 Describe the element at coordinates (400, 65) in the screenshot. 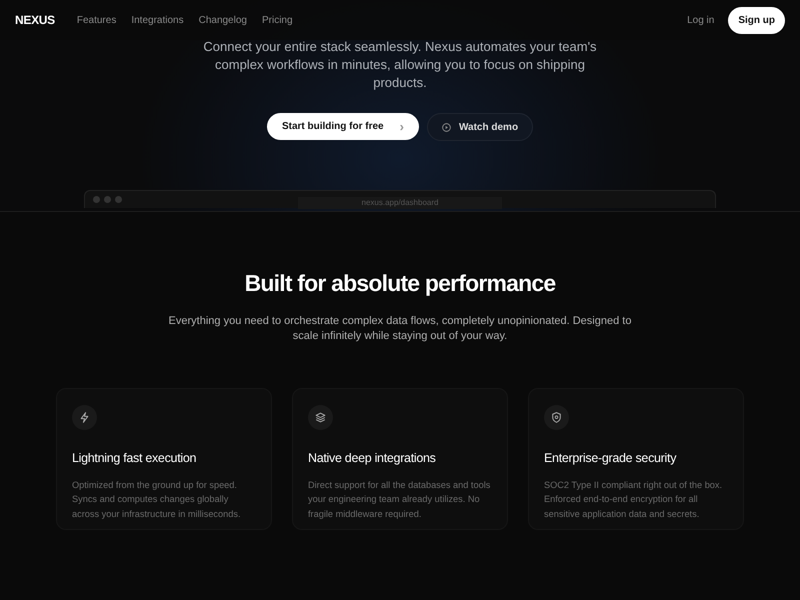

I see `hero-description-line: complex workflows in minutes, allowing you to focus on shipping` at that location.